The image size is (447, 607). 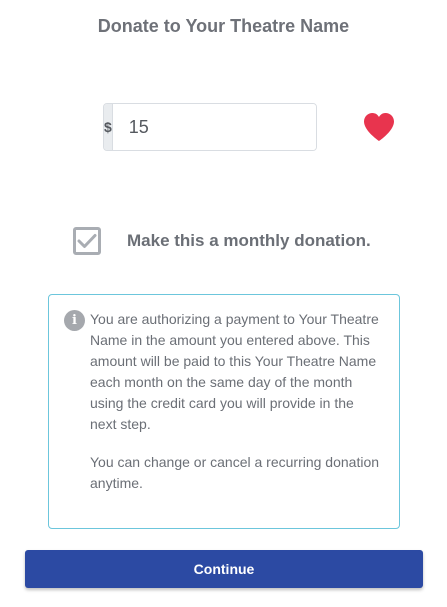 I want to click on checkmark-icon, so click(x=87, y=241).